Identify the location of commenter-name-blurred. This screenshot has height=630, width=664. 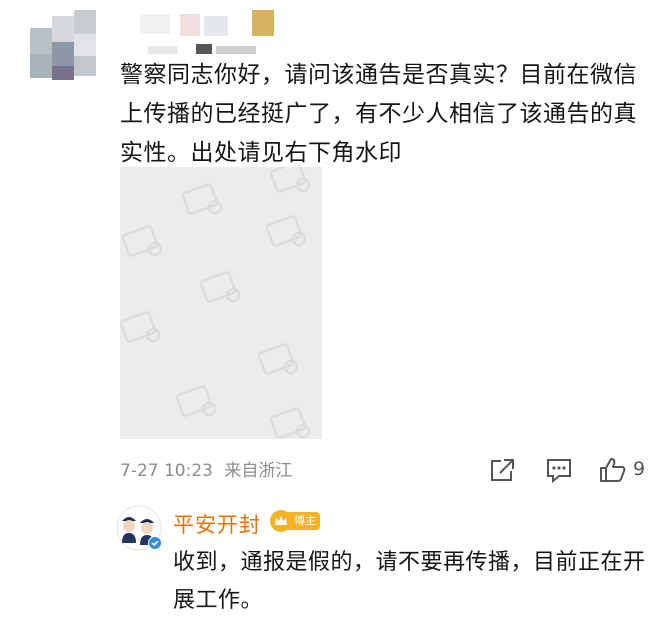
(215, 32).